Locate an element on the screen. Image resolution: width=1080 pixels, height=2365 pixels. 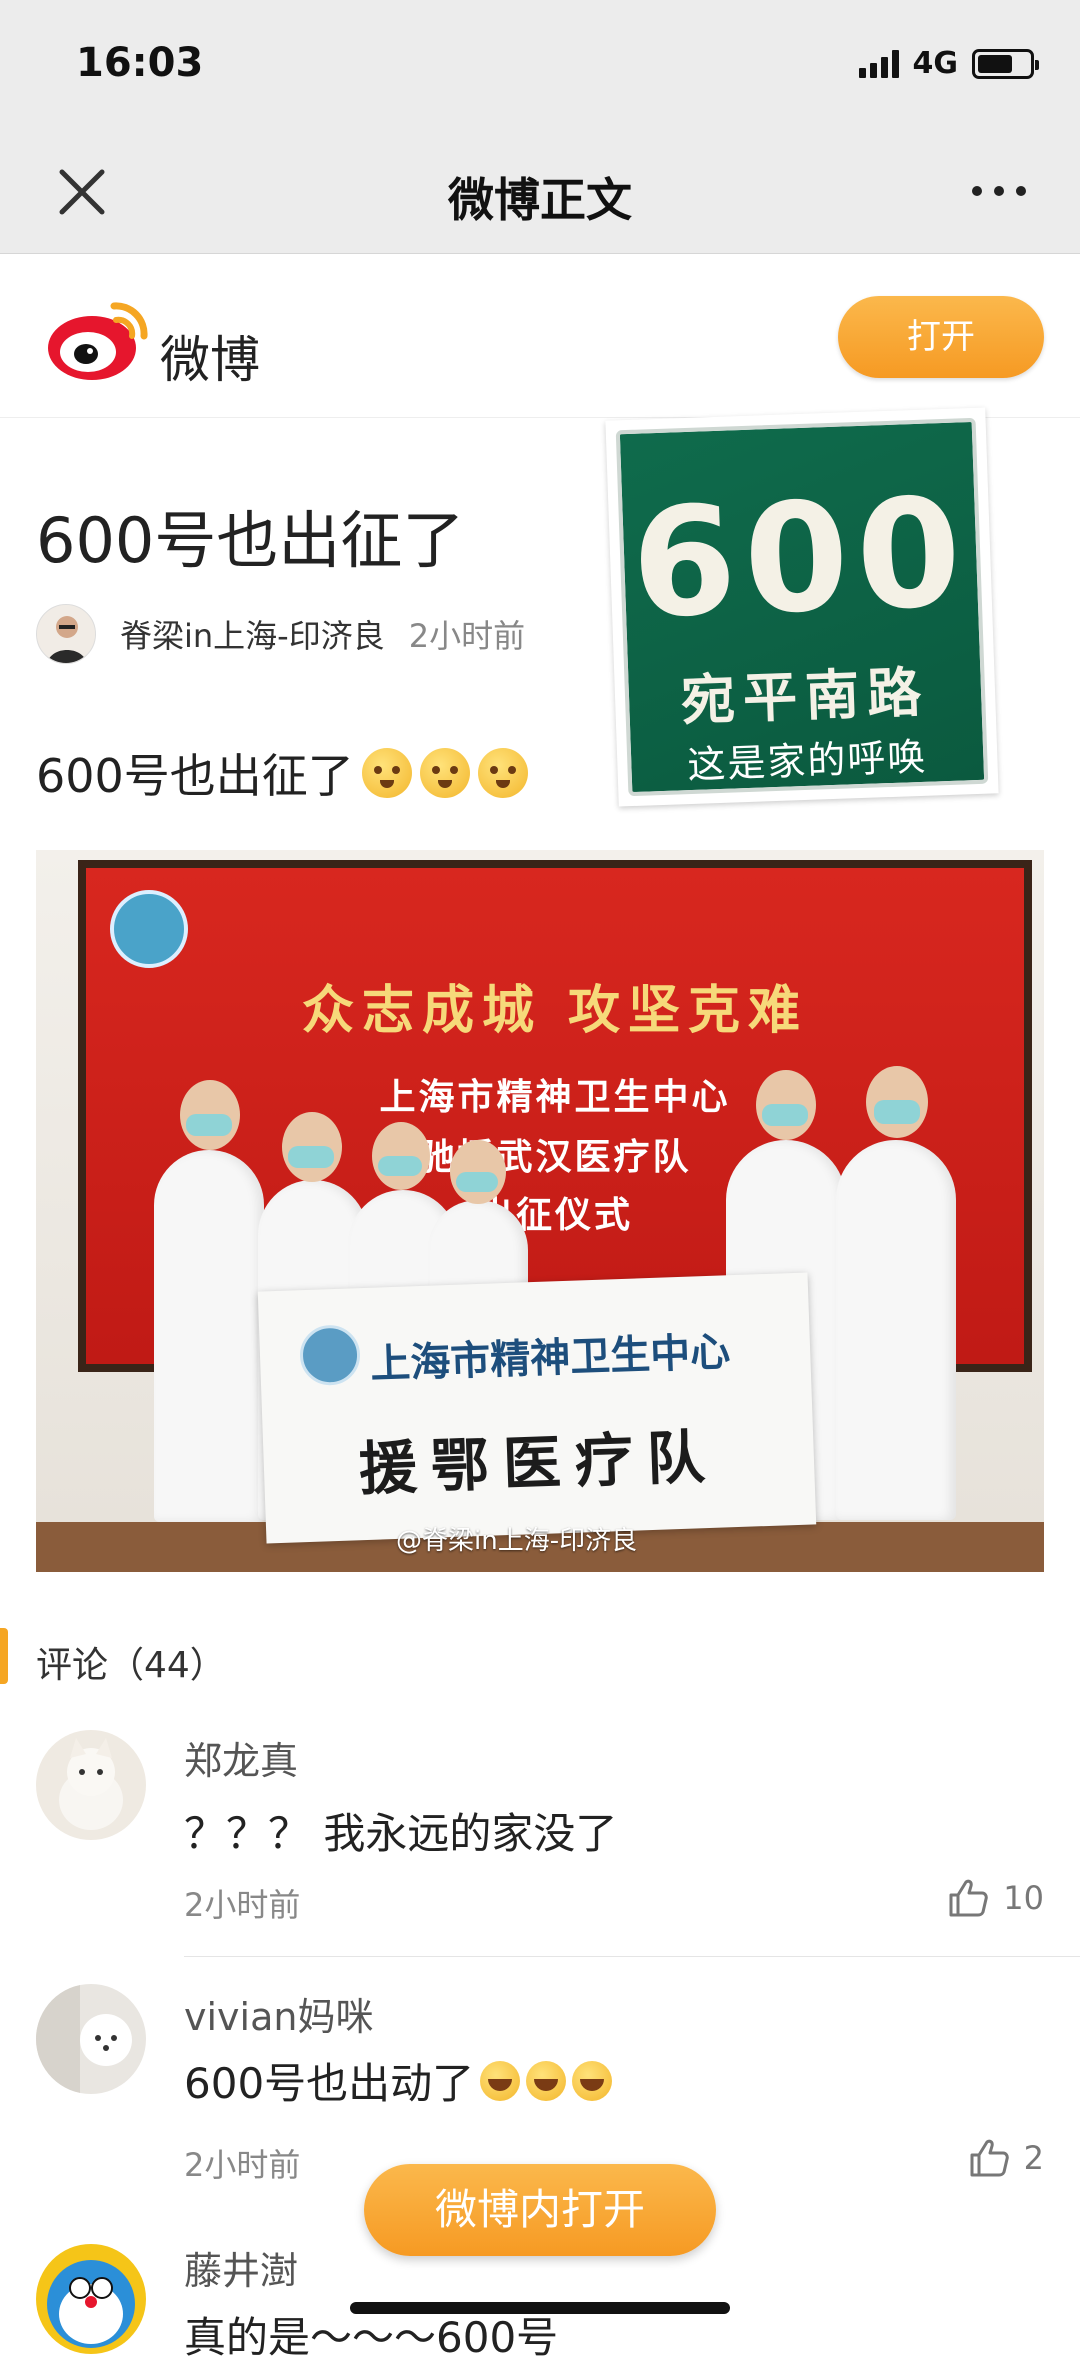
author-name: 脊梁in上海-印济良 is located at coordinates (252, 634).